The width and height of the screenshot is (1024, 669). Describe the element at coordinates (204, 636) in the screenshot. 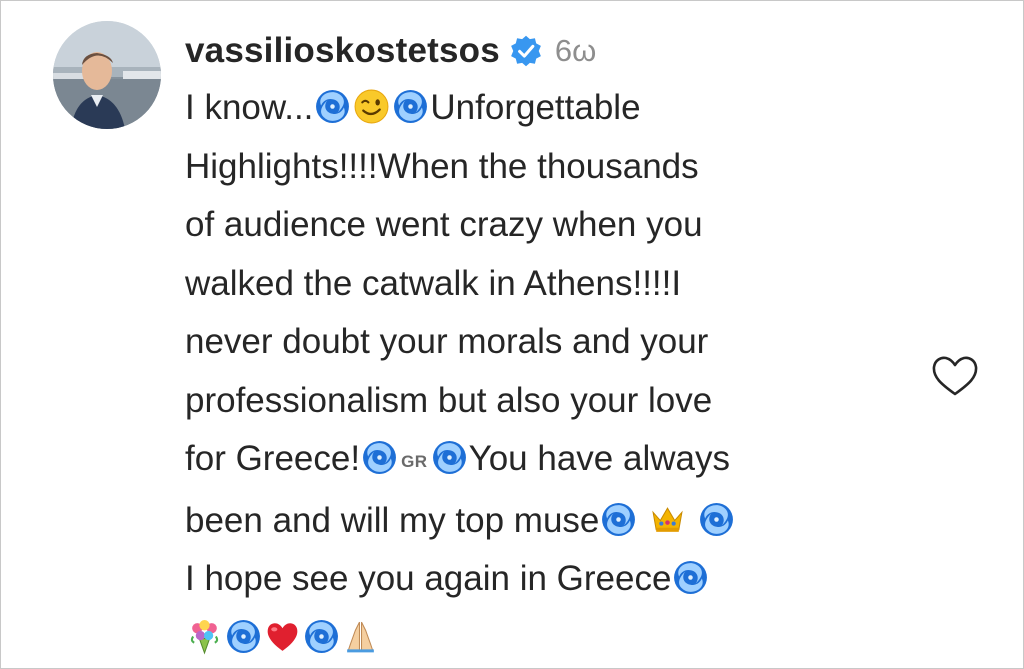

I see `bouquet-icon` at that location.